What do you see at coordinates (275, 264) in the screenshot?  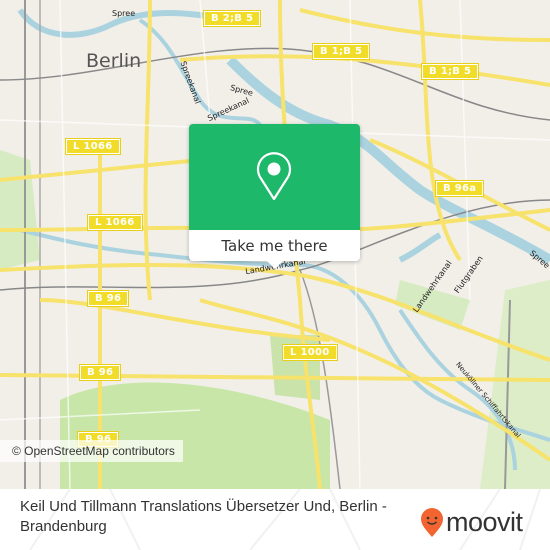 I see `popup-tail` at bounding box center [275, 264].